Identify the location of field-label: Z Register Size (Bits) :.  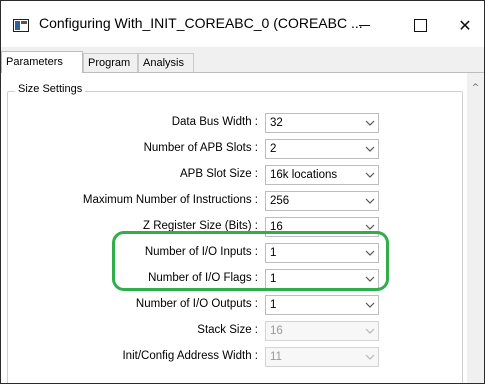
(200, 226).